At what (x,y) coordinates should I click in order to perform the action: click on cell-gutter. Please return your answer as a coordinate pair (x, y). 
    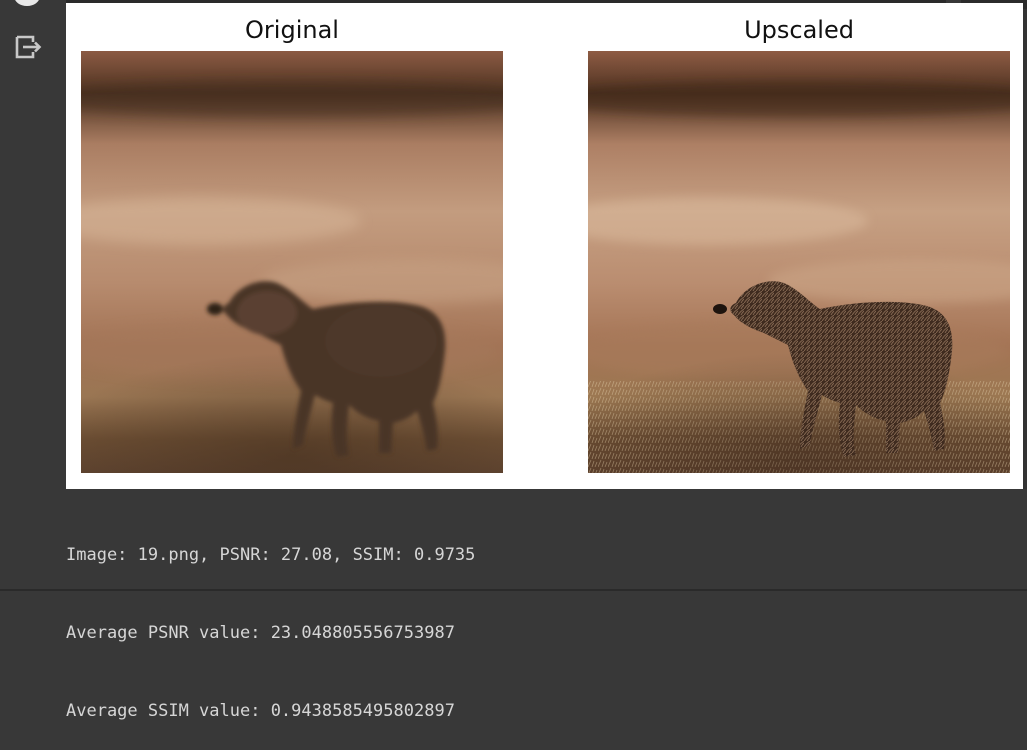
    Looking at the image, I should click on (28, 295).